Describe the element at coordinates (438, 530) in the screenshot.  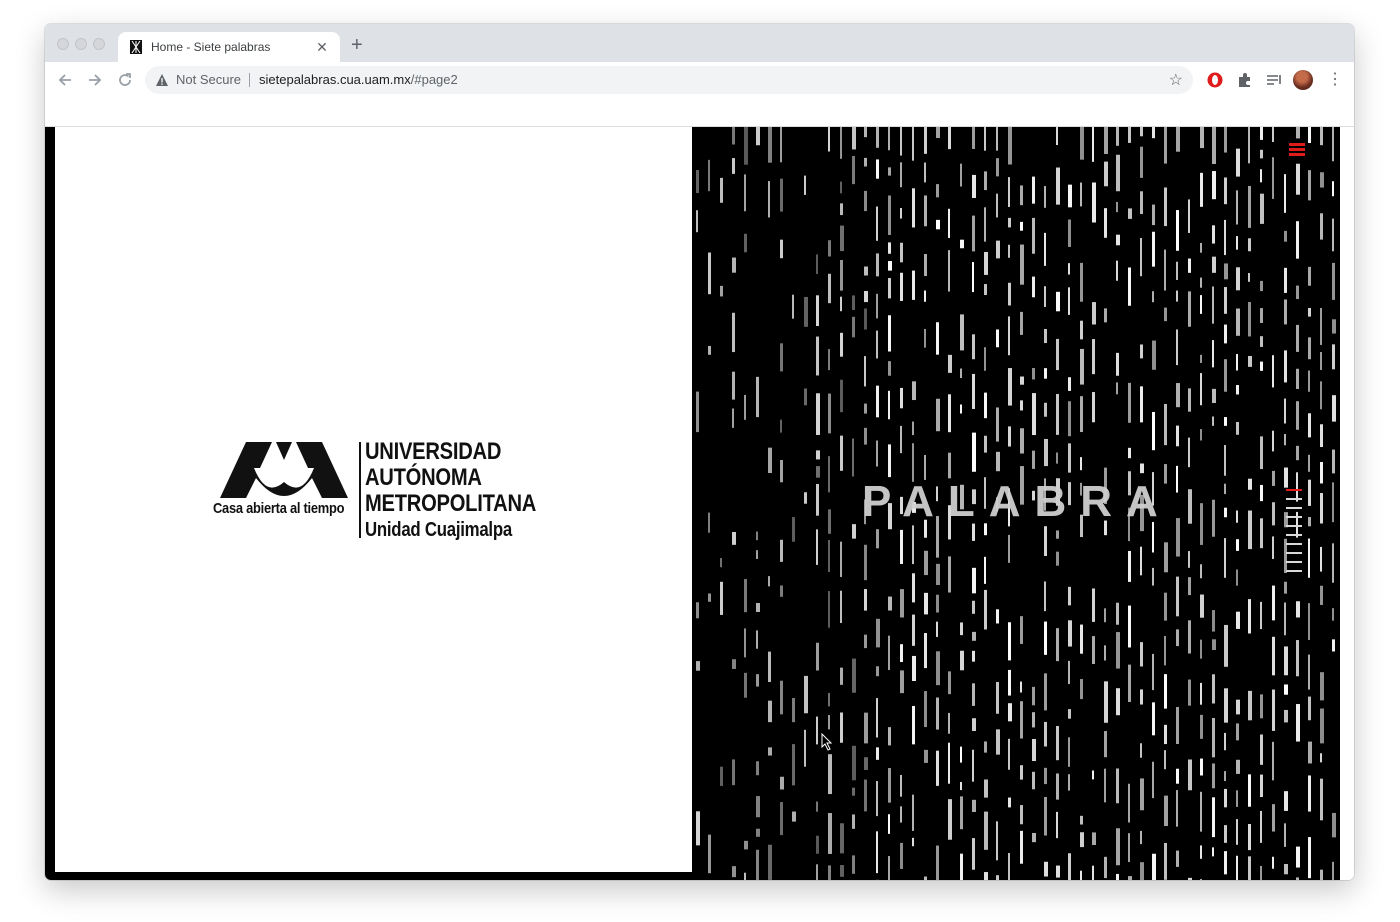
I see `logo-line-4: Unidad Cuajimalpa` at that location.